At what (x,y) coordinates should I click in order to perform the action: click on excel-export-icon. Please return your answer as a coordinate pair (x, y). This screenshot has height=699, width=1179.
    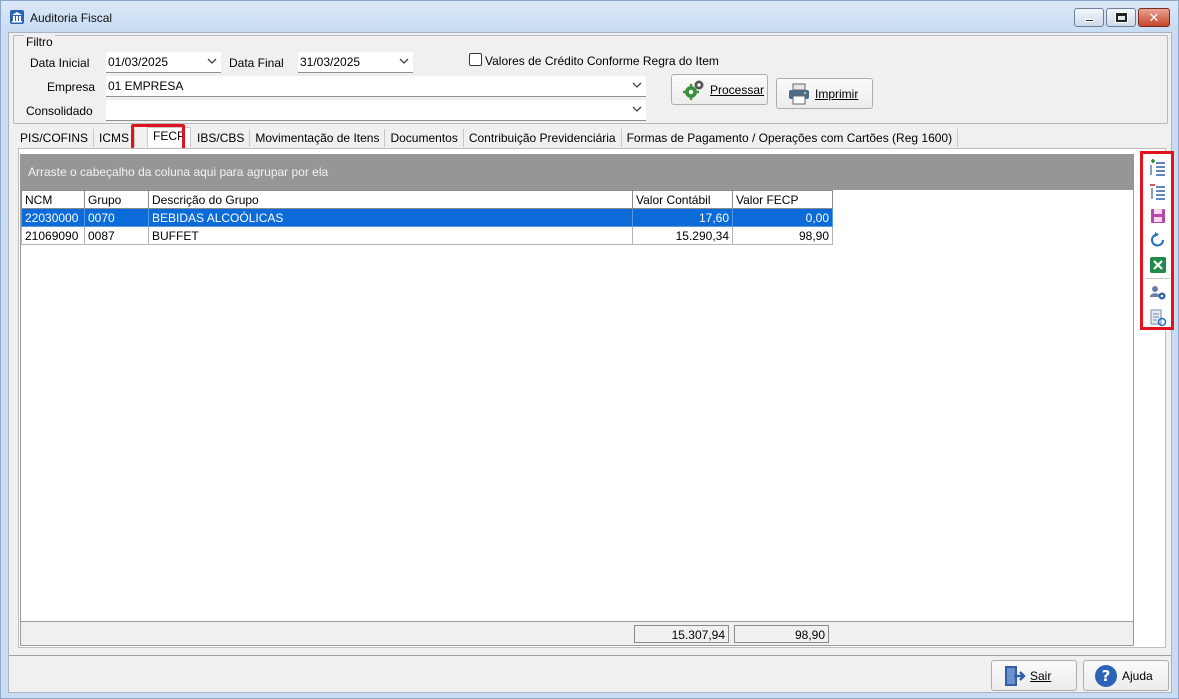
    Looking at the image, I should click on (1158, 265).